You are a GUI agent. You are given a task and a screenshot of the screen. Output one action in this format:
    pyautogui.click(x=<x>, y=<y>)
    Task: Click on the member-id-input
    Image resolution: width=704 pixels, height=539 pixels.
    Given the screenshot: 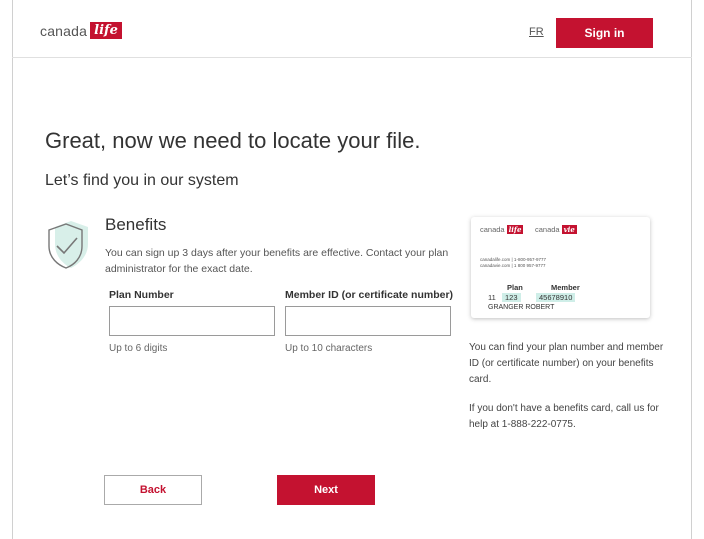 What is the action you would take?
    pyautogui.click(x=368, y=321)
    